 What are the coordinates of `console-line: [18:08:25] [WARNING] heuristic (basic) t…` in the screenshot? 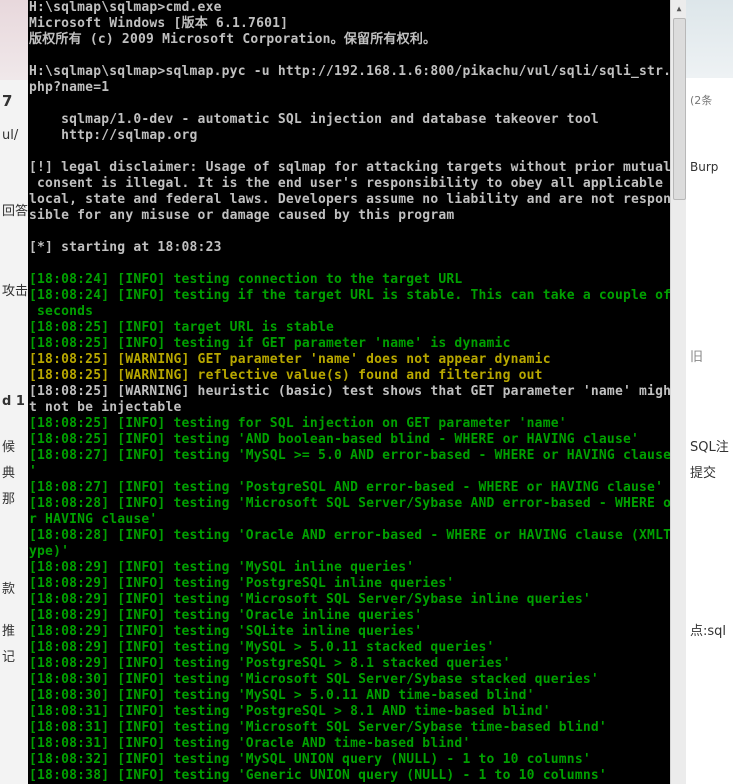 It's located at (349, 391).